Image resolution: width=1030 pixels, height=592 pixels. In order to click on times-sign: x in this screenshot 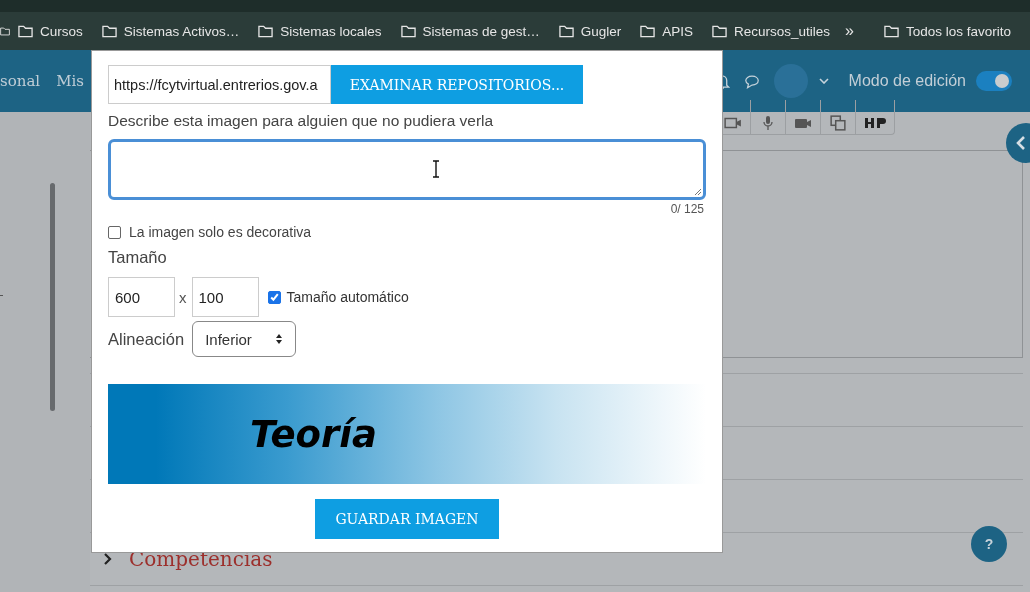, I will do `click(183, 297)`.